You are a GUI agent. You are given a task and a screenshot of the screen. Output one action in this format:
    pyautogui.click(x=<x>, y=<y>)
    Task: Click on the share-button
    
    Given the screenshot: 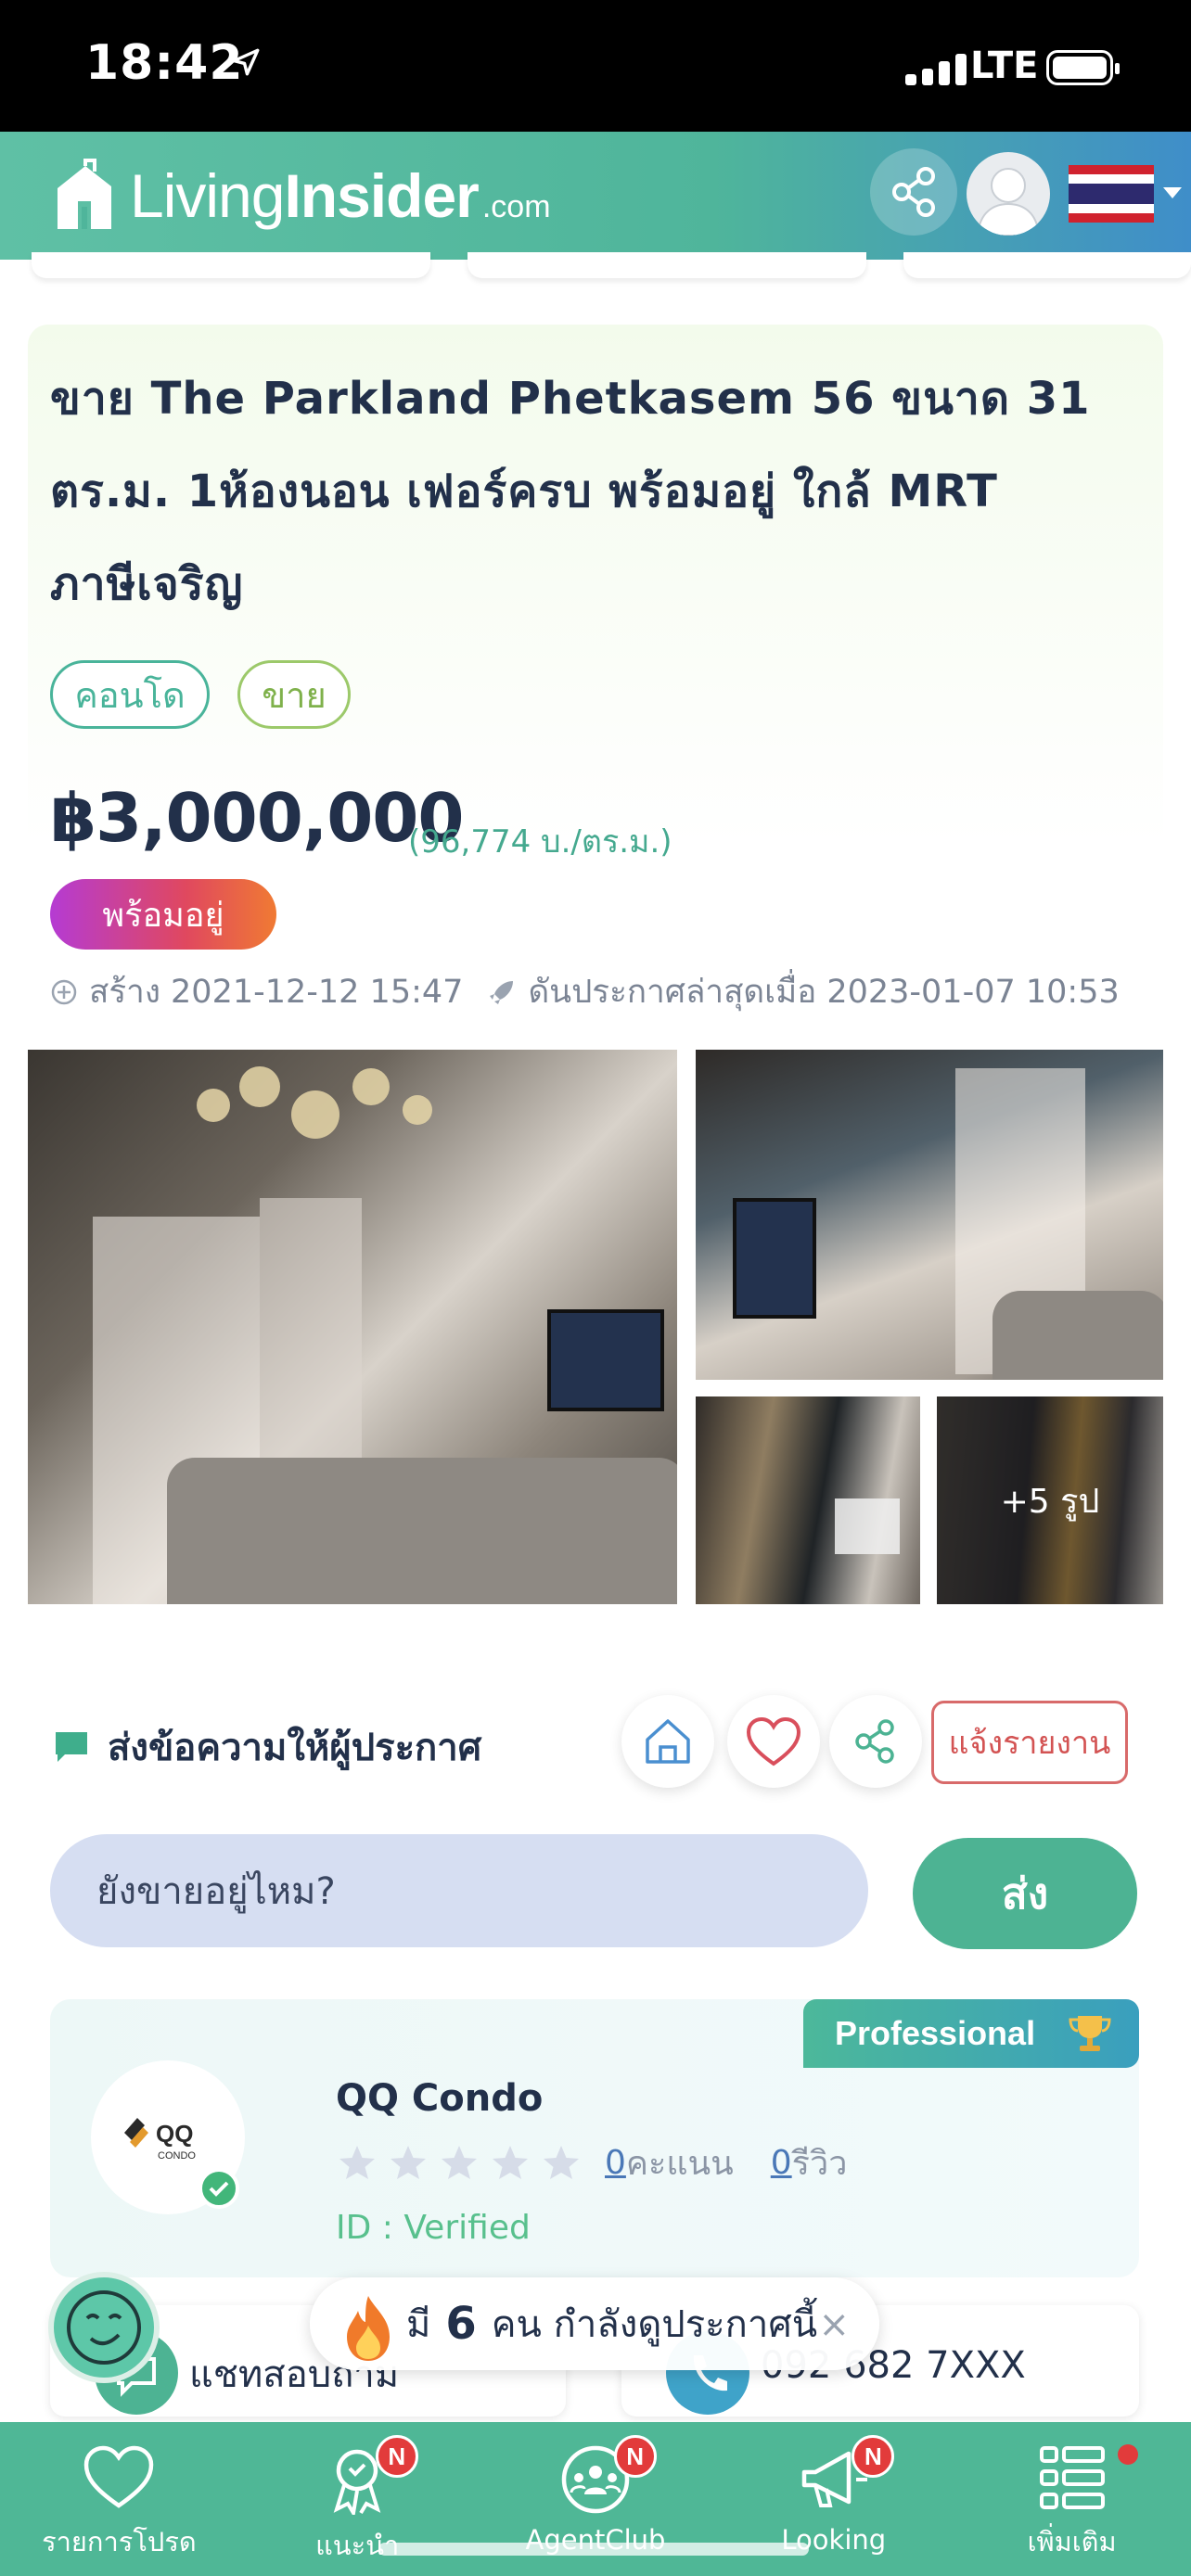 What is the action you would take?
    pyautogui.click(x=875, y=1741)
    